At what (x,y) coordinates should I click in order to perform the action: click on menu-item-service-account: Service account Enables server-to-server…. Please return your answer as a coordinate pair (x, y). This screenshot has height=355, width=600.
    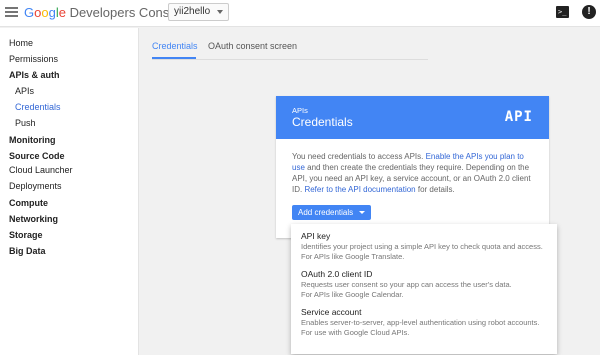
    Looking at the image, I should click on (426, 322).